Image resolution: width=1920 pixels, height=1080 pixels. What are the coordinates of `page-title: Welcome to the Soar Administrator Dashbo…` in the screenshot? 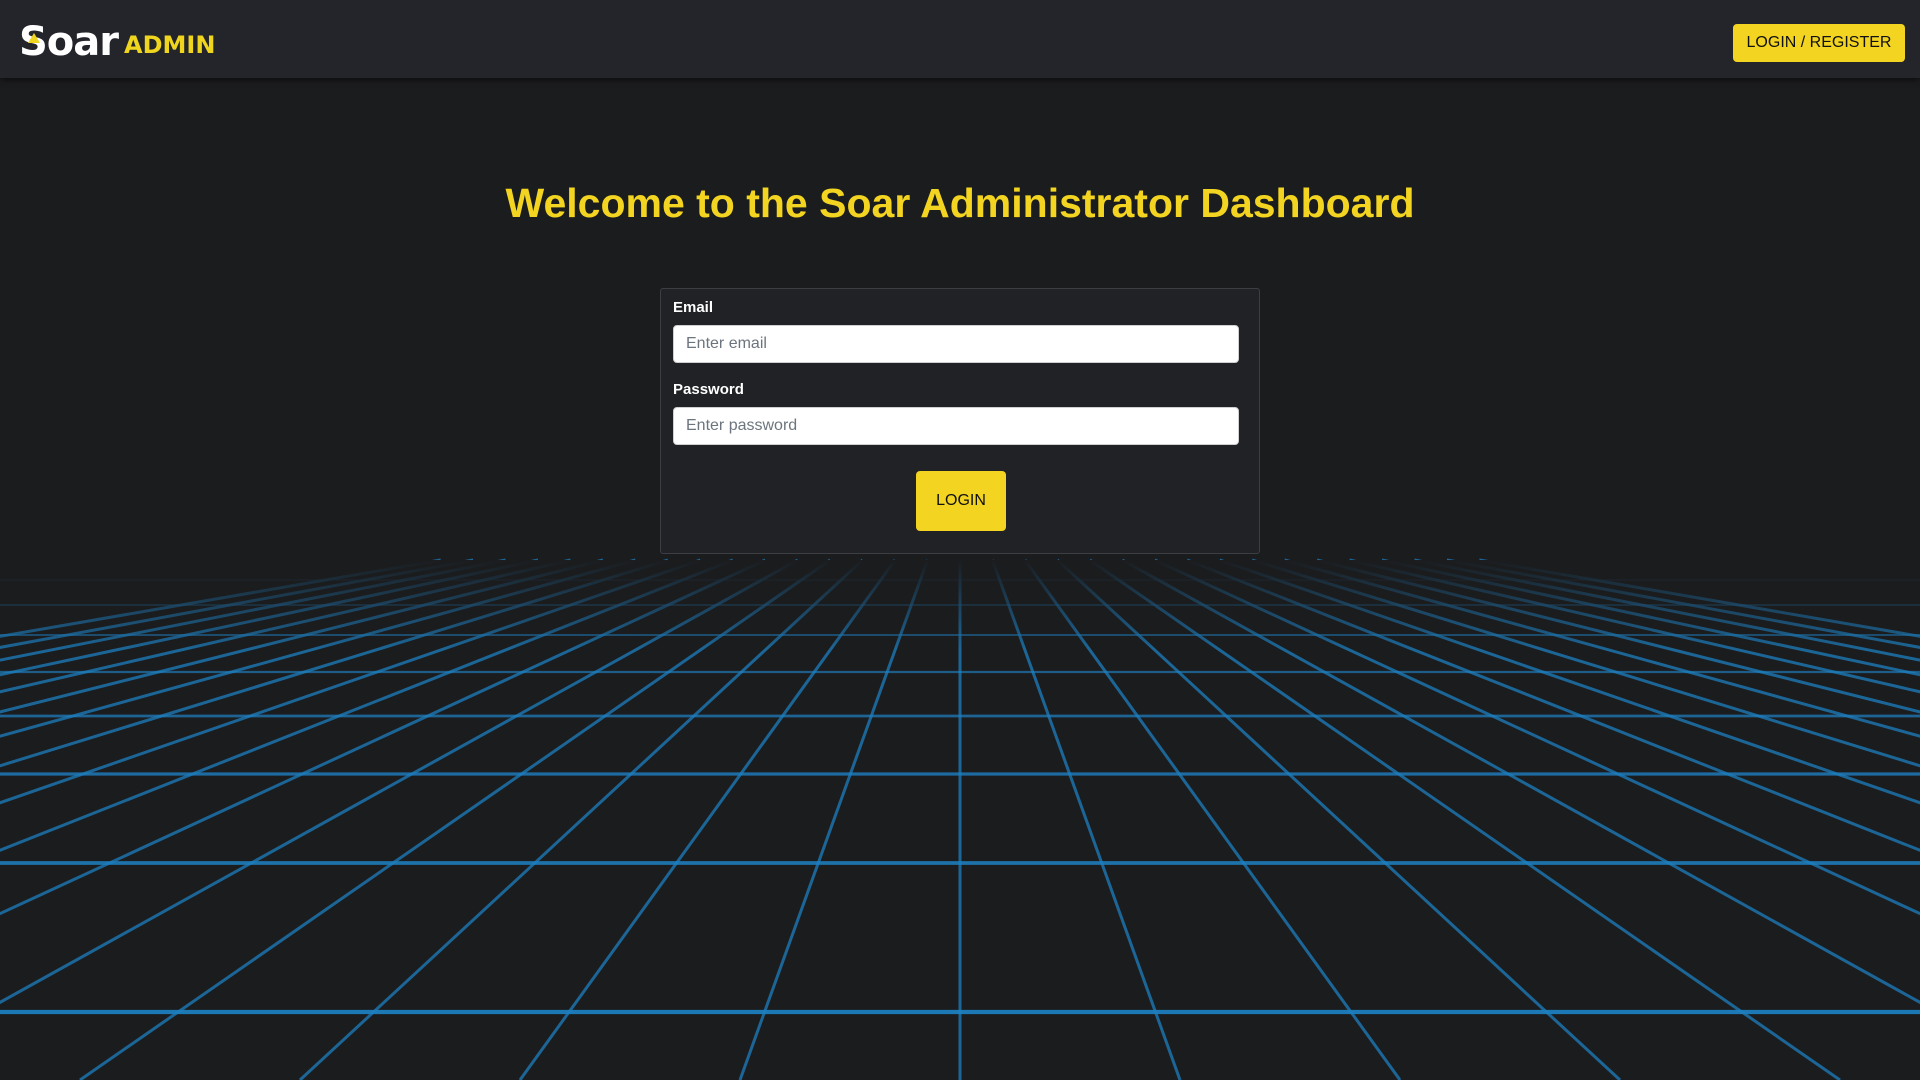 It's located at (960, 203).